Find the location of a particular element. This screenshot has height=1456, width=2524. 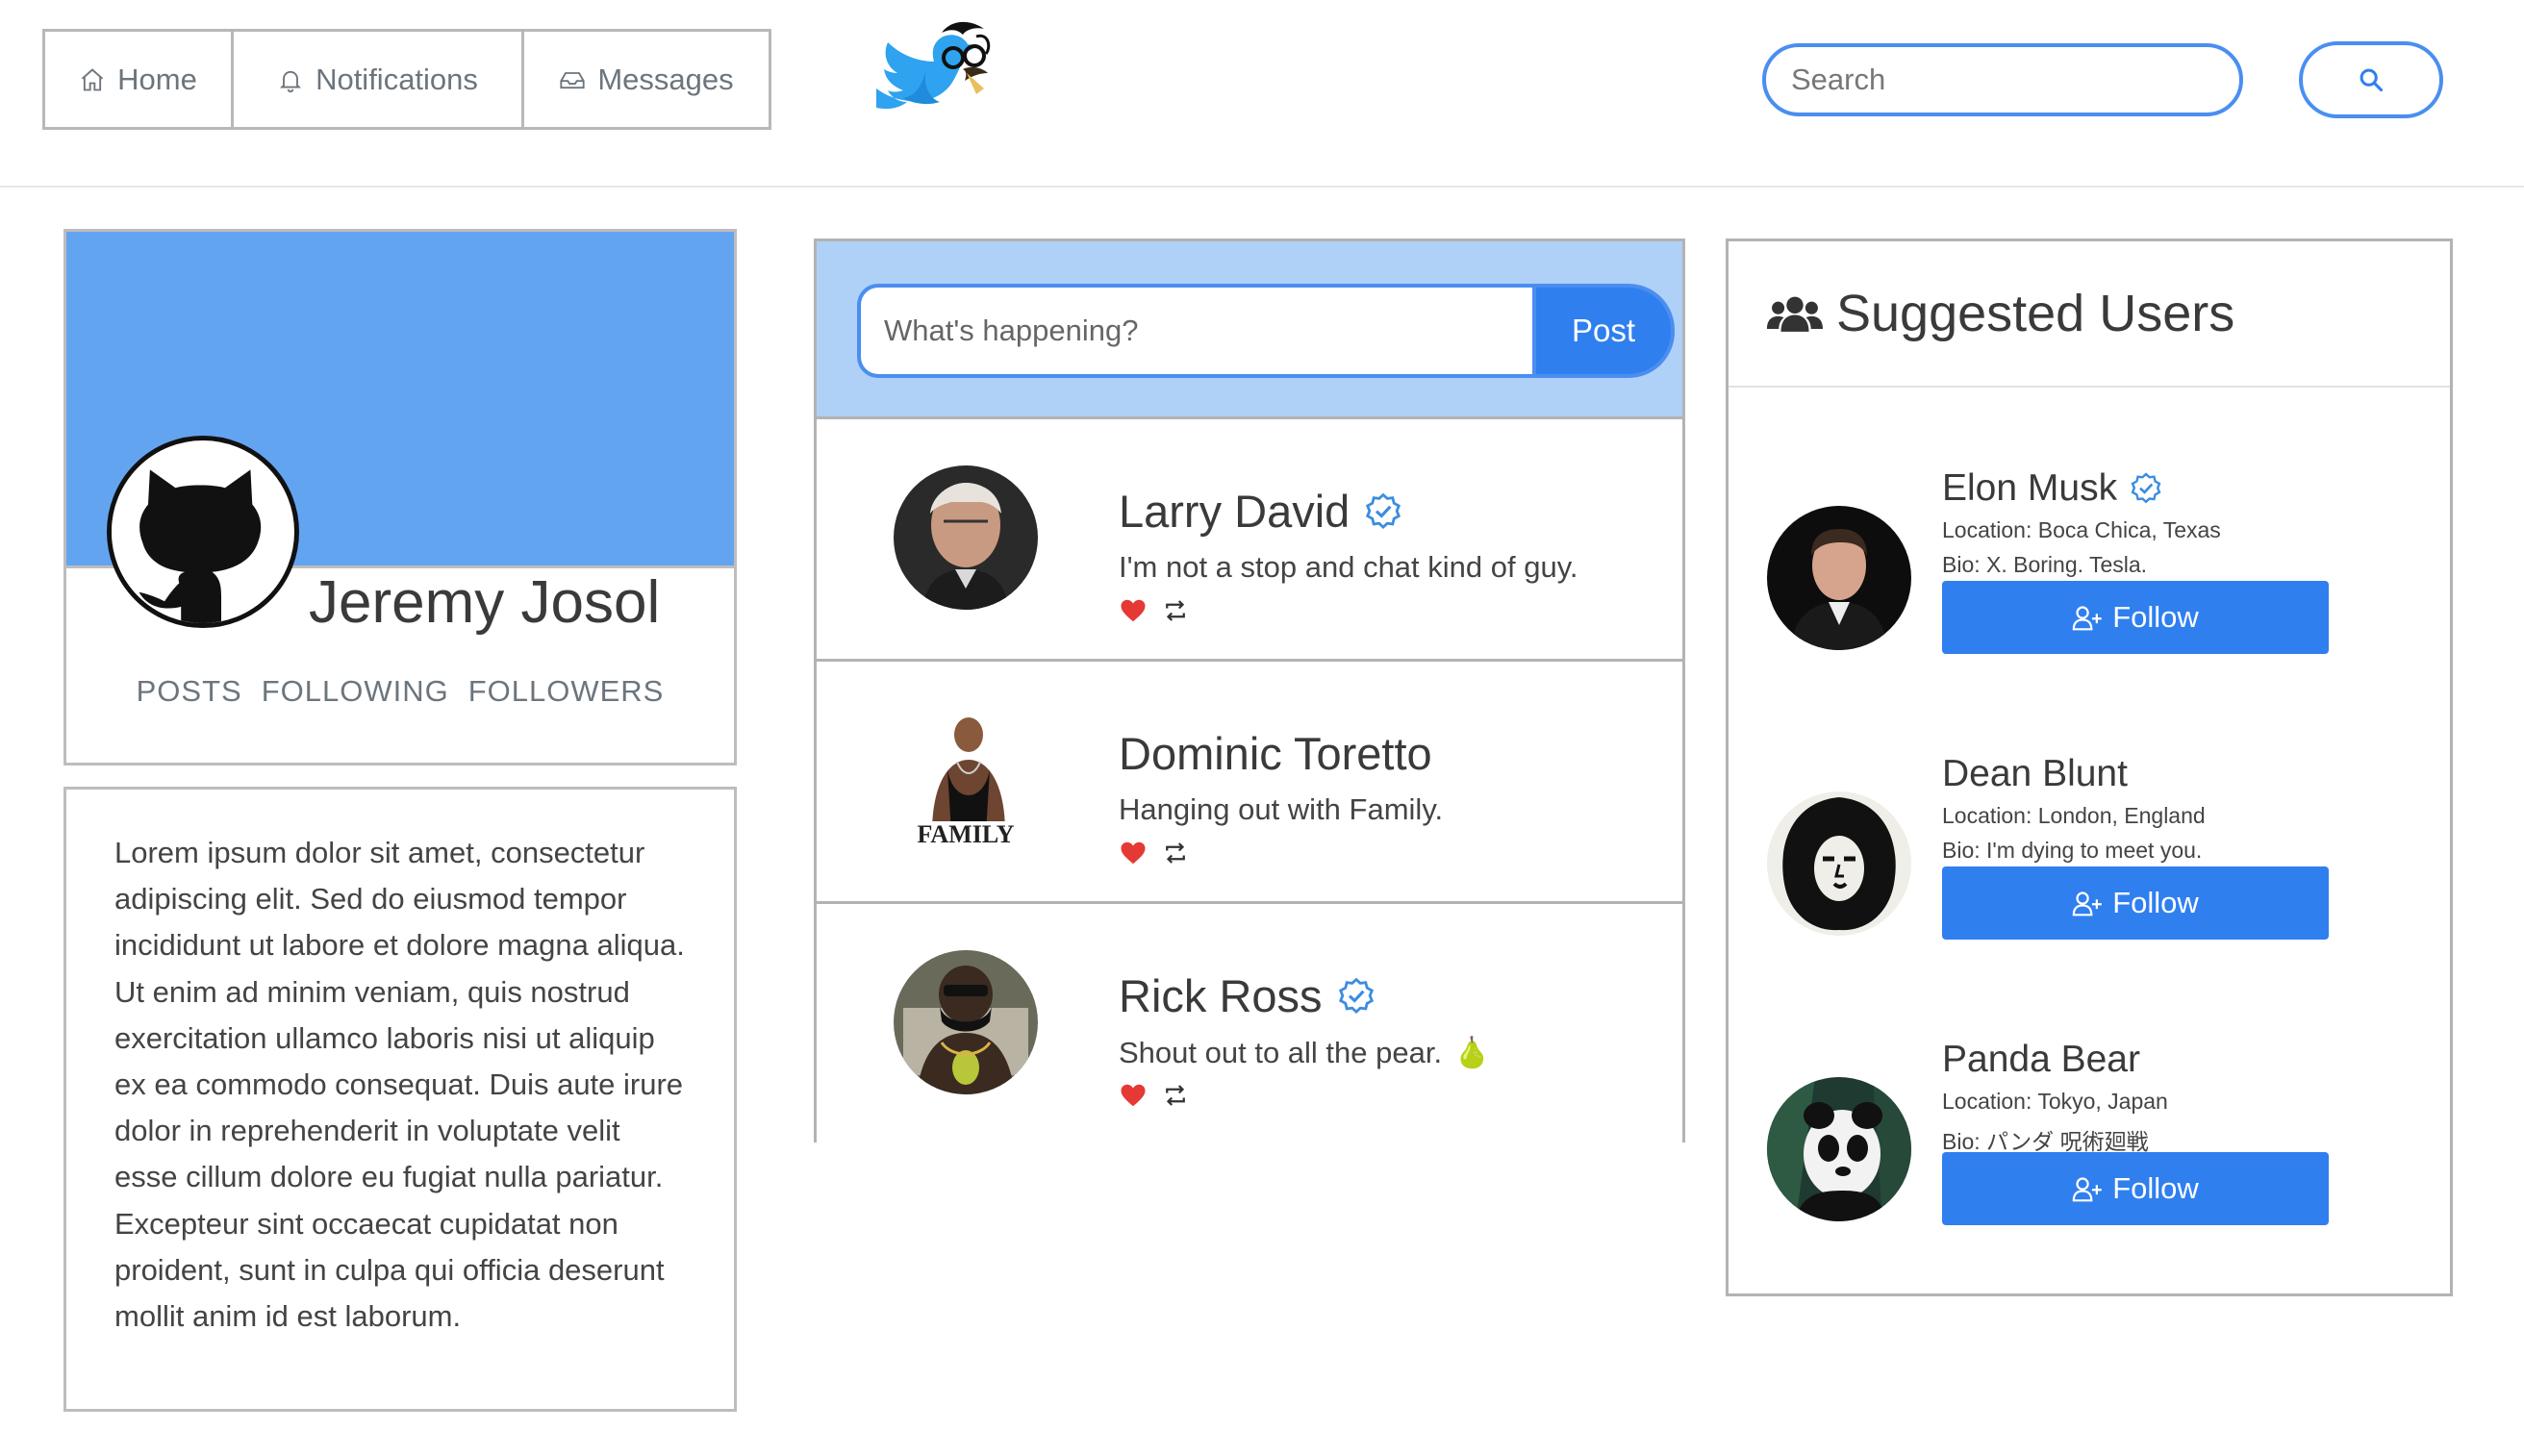

home-icon is located at coordinates (93, 79).